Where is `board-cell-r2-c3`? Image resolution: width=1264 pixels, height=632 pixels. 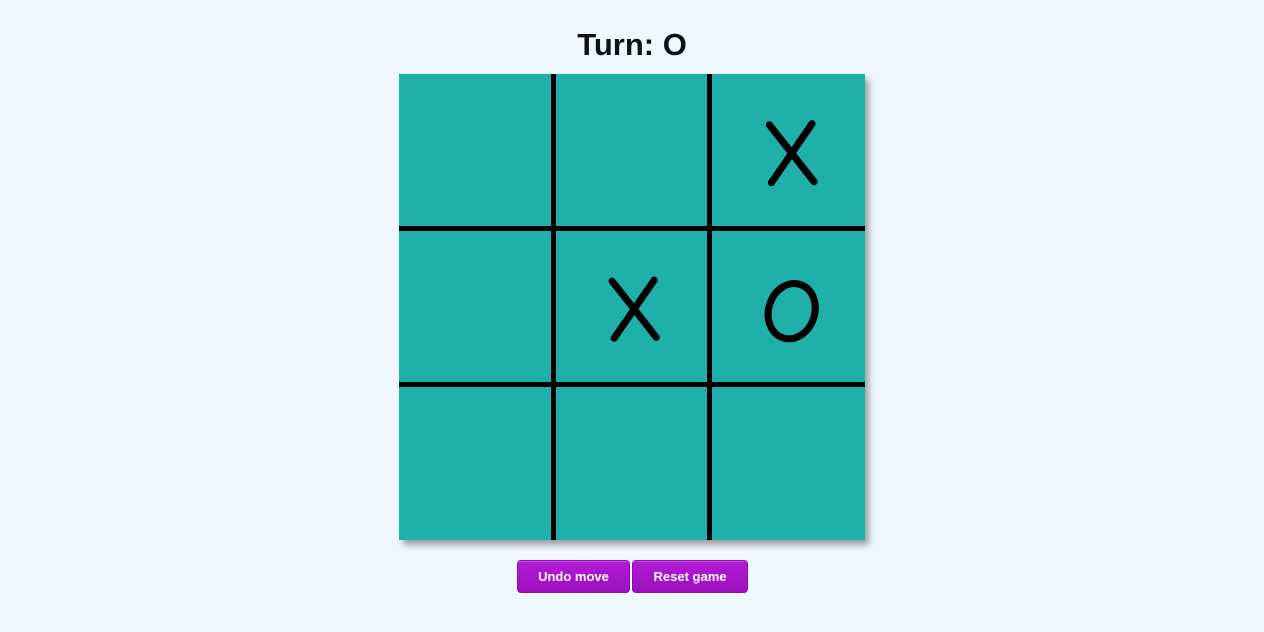
board-cell-r2-c3 is located at coordinates (787, 307).